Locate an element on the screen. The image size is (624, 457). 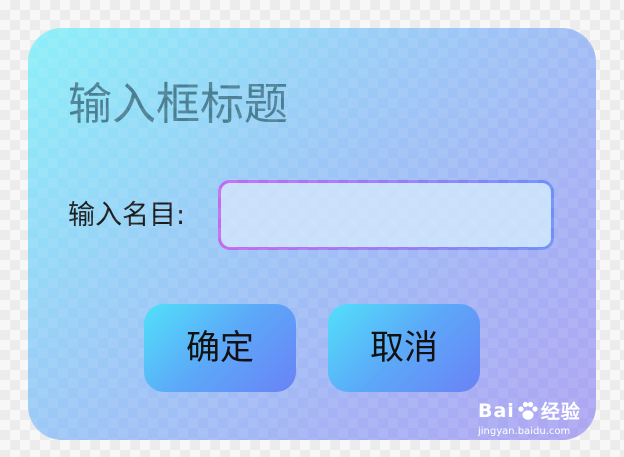
watermark-brand-left: Bai is located at coordinates (496, 410).